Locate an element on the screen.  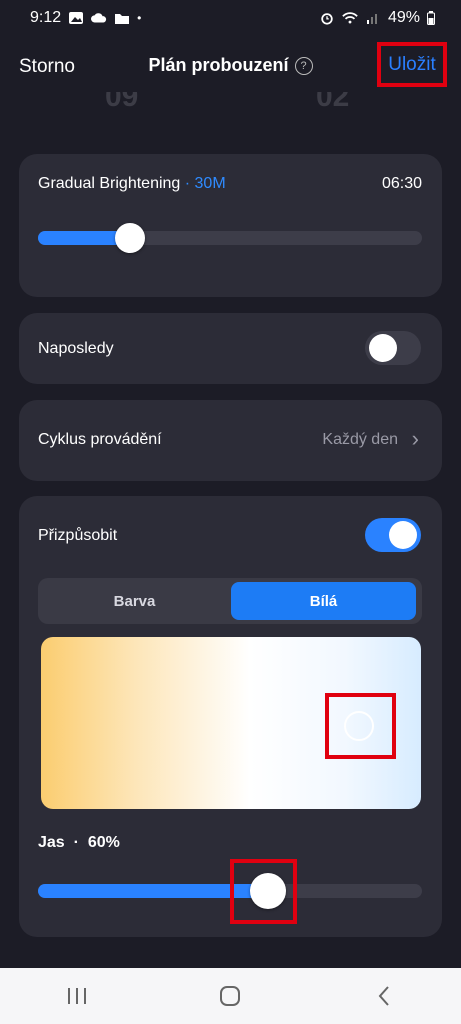
home-icon is located at coordinates (230, 996).